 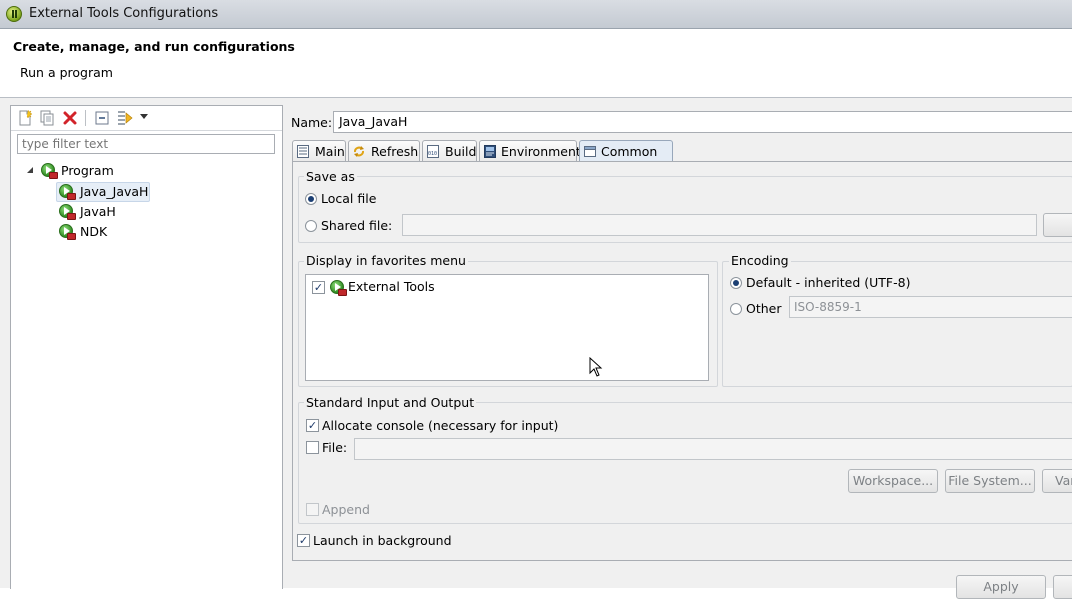 I want to click on name-input: Java_JavaH, so click(x=702, y=122).